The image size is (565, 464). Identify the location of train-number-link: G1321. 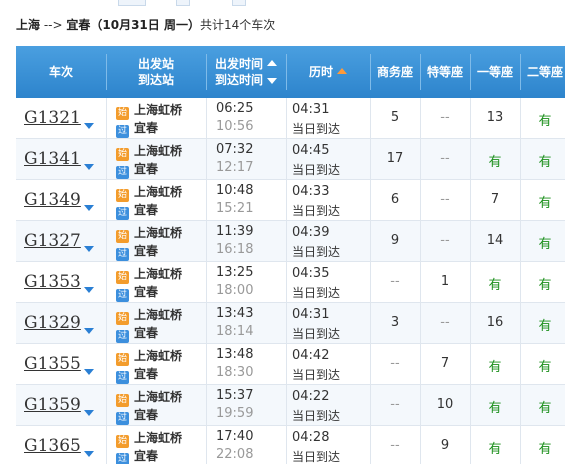
(52, 118).